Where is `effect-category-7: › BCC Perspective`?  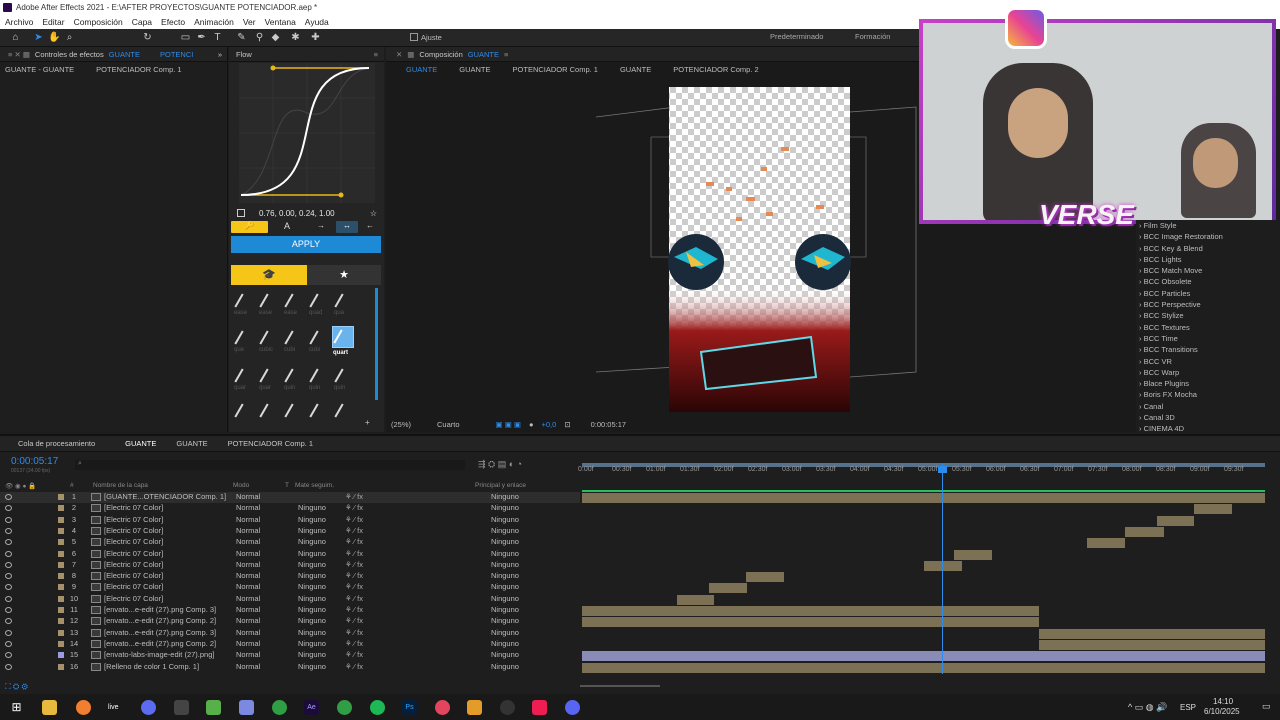
effect-category-7: › BCC Perspective is located at coordinates (1208, 305).